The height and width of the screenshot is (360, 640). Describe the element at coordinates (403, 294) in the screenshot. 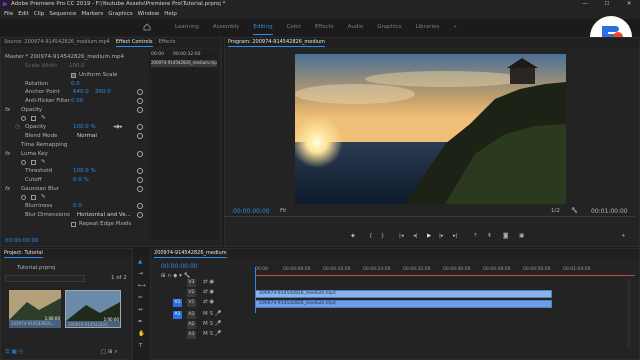

I see `timeline-clip-v2: 200974-914542826_medium.mp4` at that location.